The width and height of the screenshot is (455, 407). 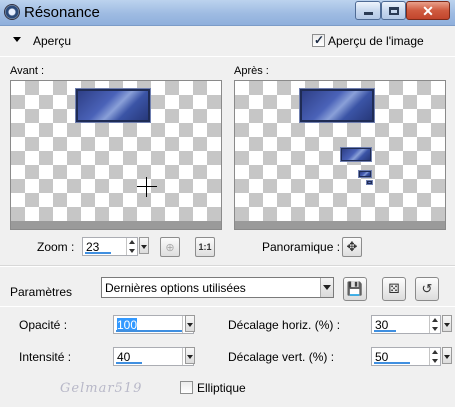 I want to click on zoom-spinner, so click(x=131, y=246).